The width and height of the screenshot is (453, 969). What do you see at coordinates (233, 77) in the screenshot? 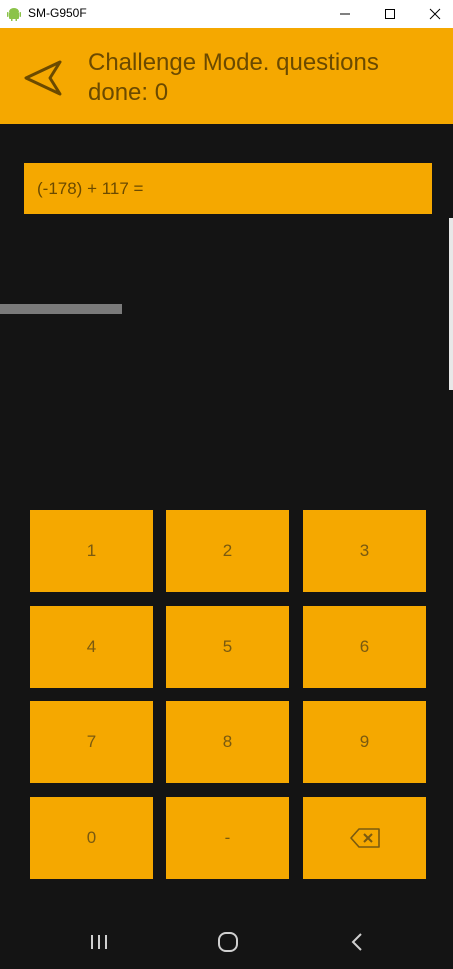
I see `page-title: Challenge Mode. questions done: 0` at bounding box center [233, 77].